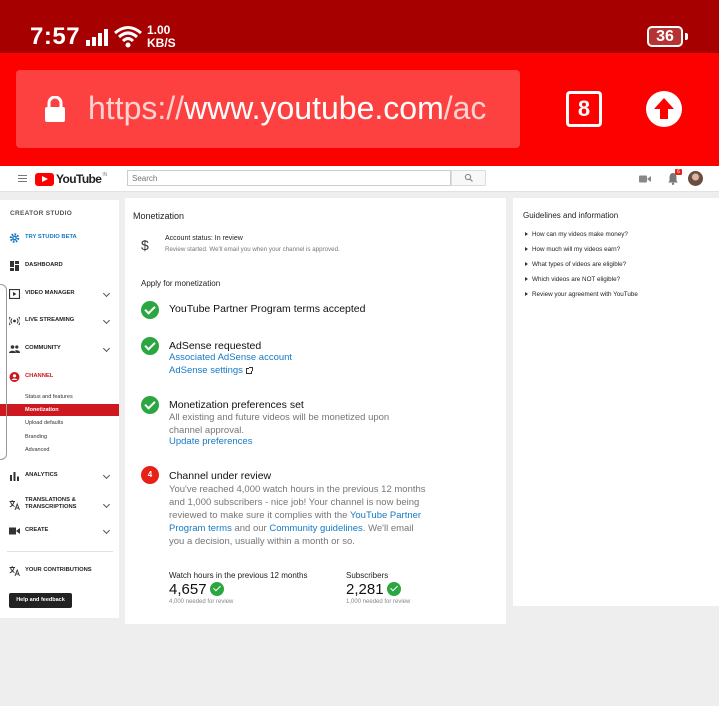 This screenshot has height=706, width=719. I want to click on youtube-logo: YouTube IN, so click(71, 179).